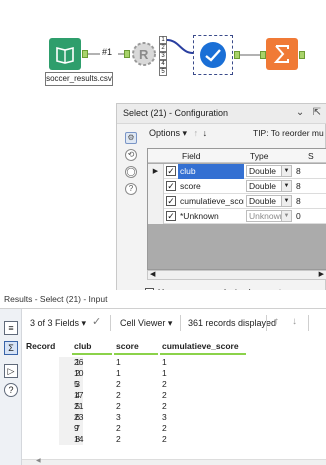 The height and width of the screenshot is (465, 326). What do you see at coordinates (174, 439) in the screenshot?
I see `table-row: 8 14 2 2` at bounding box center [174, 439].